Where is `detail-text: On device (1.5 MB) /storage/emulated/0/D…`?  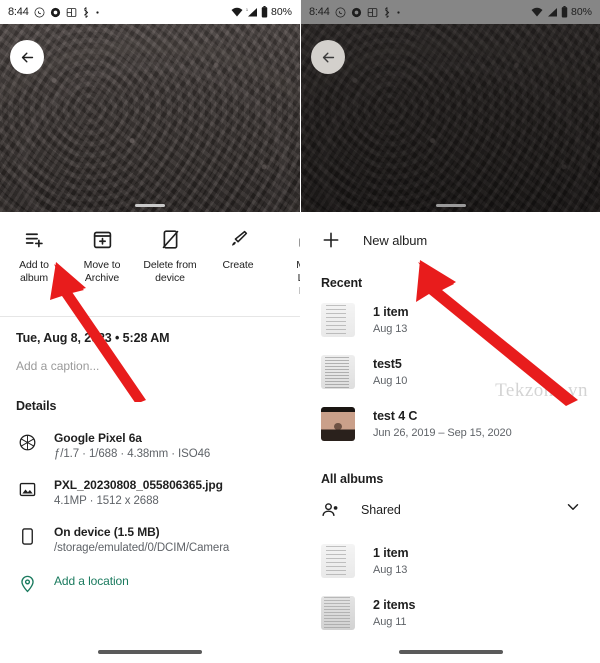 detail-text: On device (1.5 MB) /storage/emulated/0/D… is located at coordinates (141, 539).